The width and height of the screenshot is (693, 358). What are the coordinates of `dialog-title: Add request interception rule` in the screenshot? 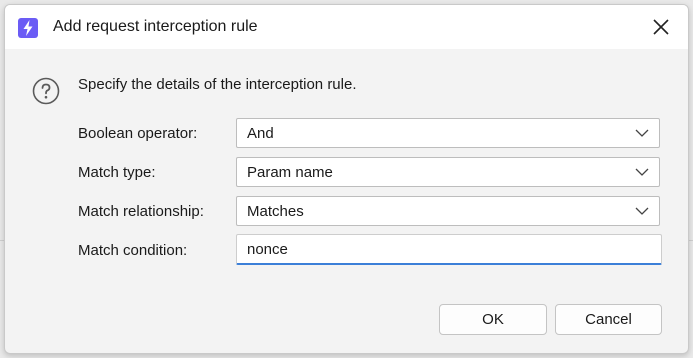 It's located at (155, 26).